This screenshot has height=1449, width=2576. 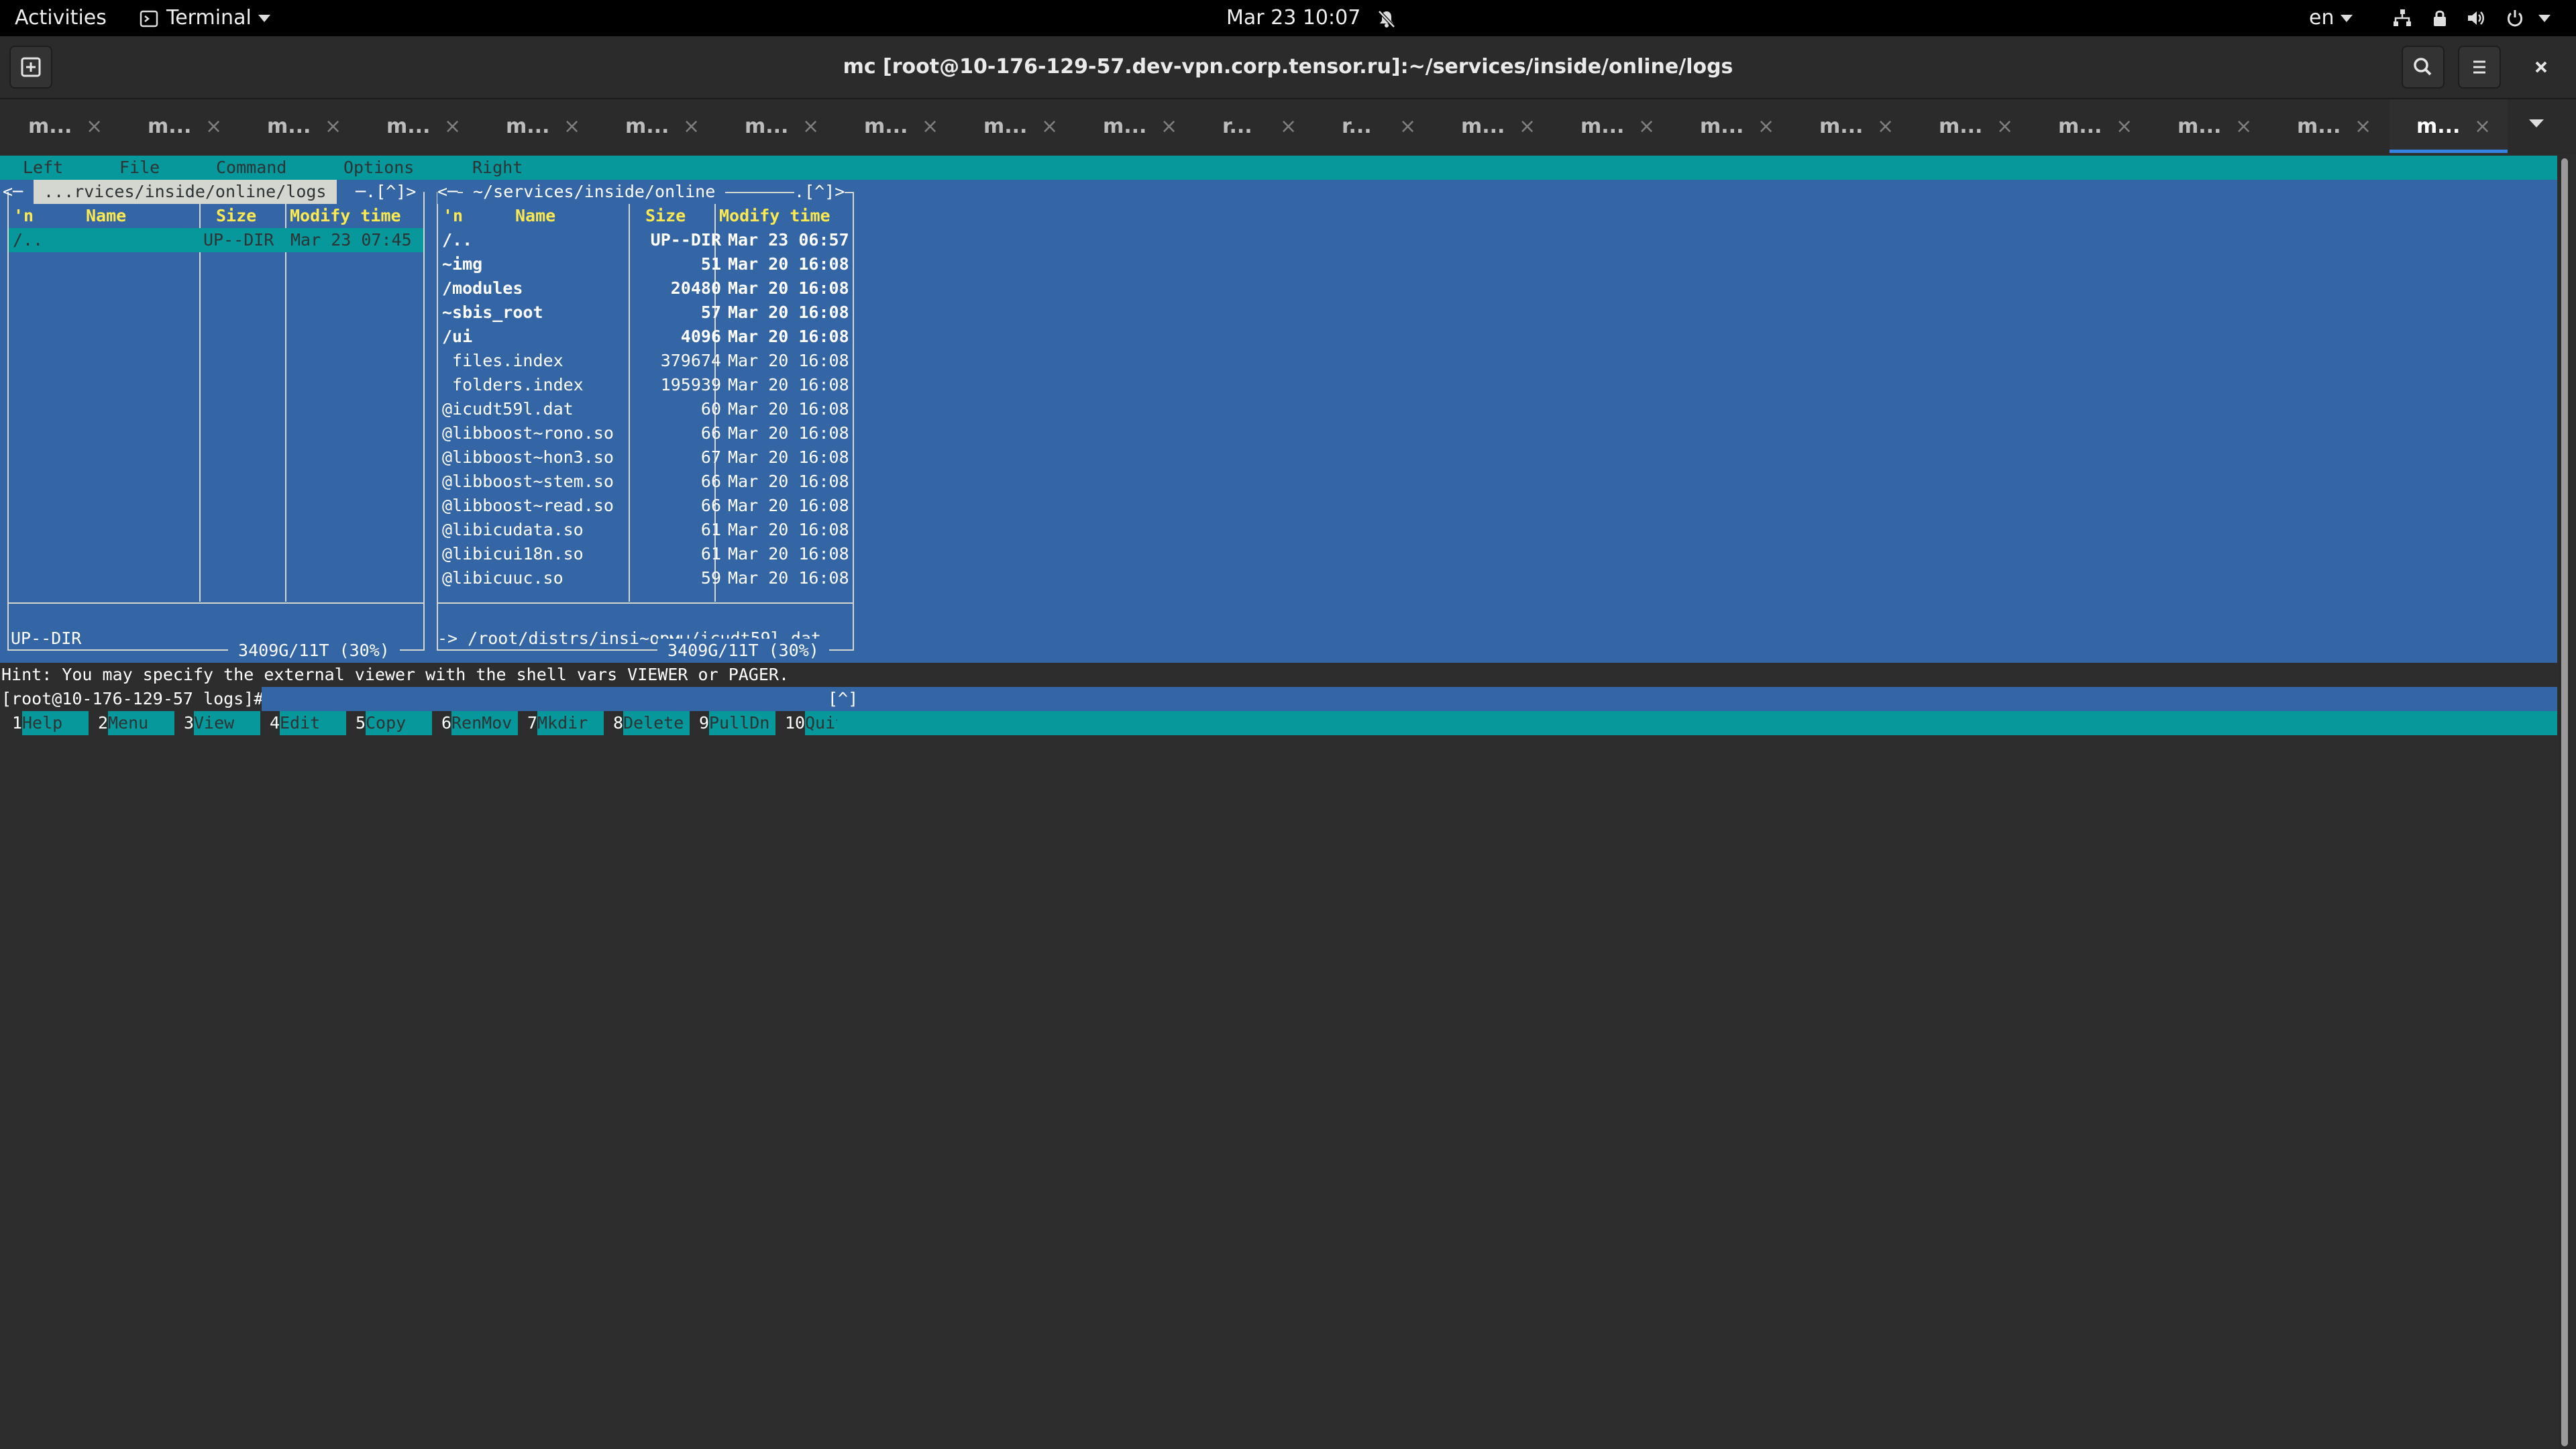 I want to click on system-menu-chevron-icon, so click(x=2544, y=18).